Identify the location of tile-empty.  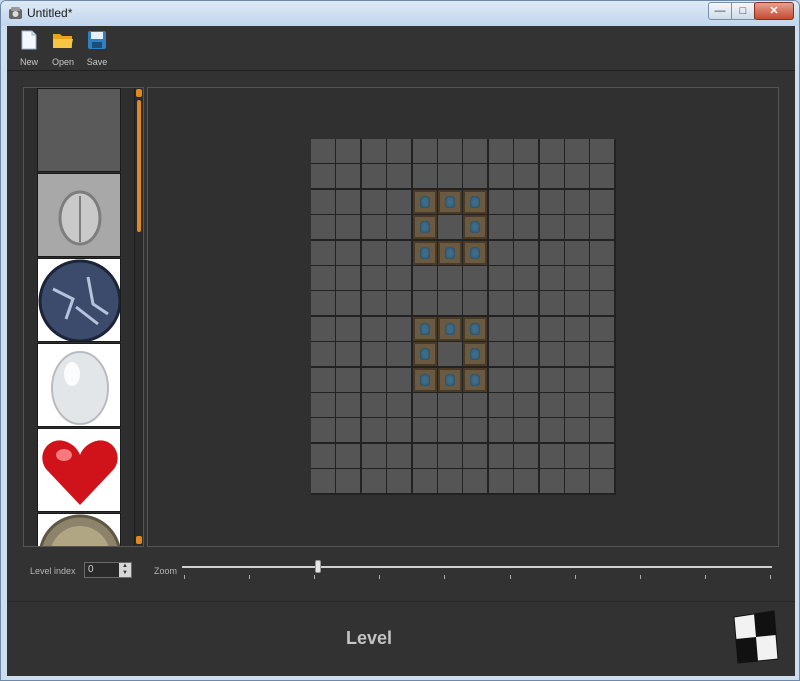
(79, 130).